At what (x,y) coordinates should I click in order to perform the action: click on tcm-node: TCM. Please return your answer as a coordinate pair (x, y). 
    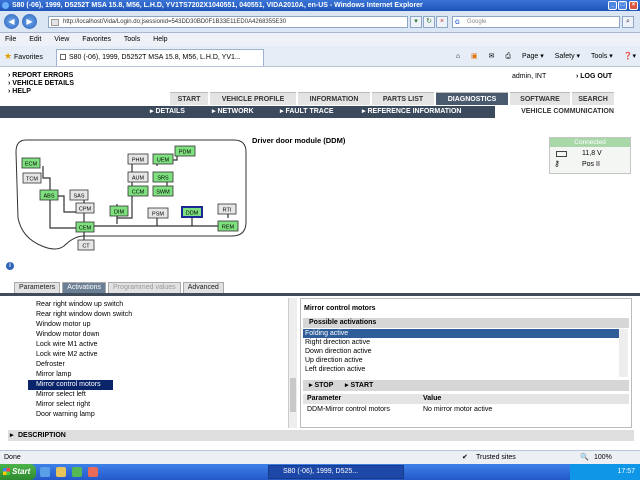
    Looking at the image, I should click on (32, 178).